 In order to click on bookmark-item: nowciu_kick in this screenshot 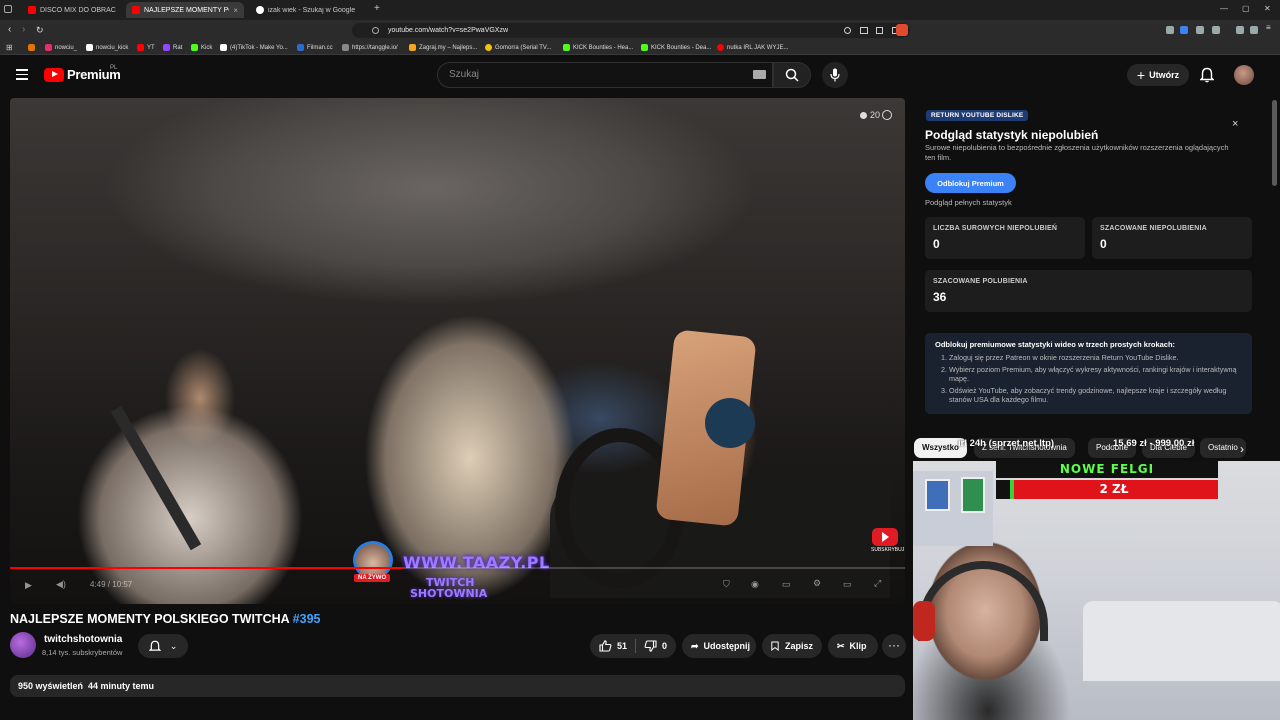, I will do `click(107, 47)`.